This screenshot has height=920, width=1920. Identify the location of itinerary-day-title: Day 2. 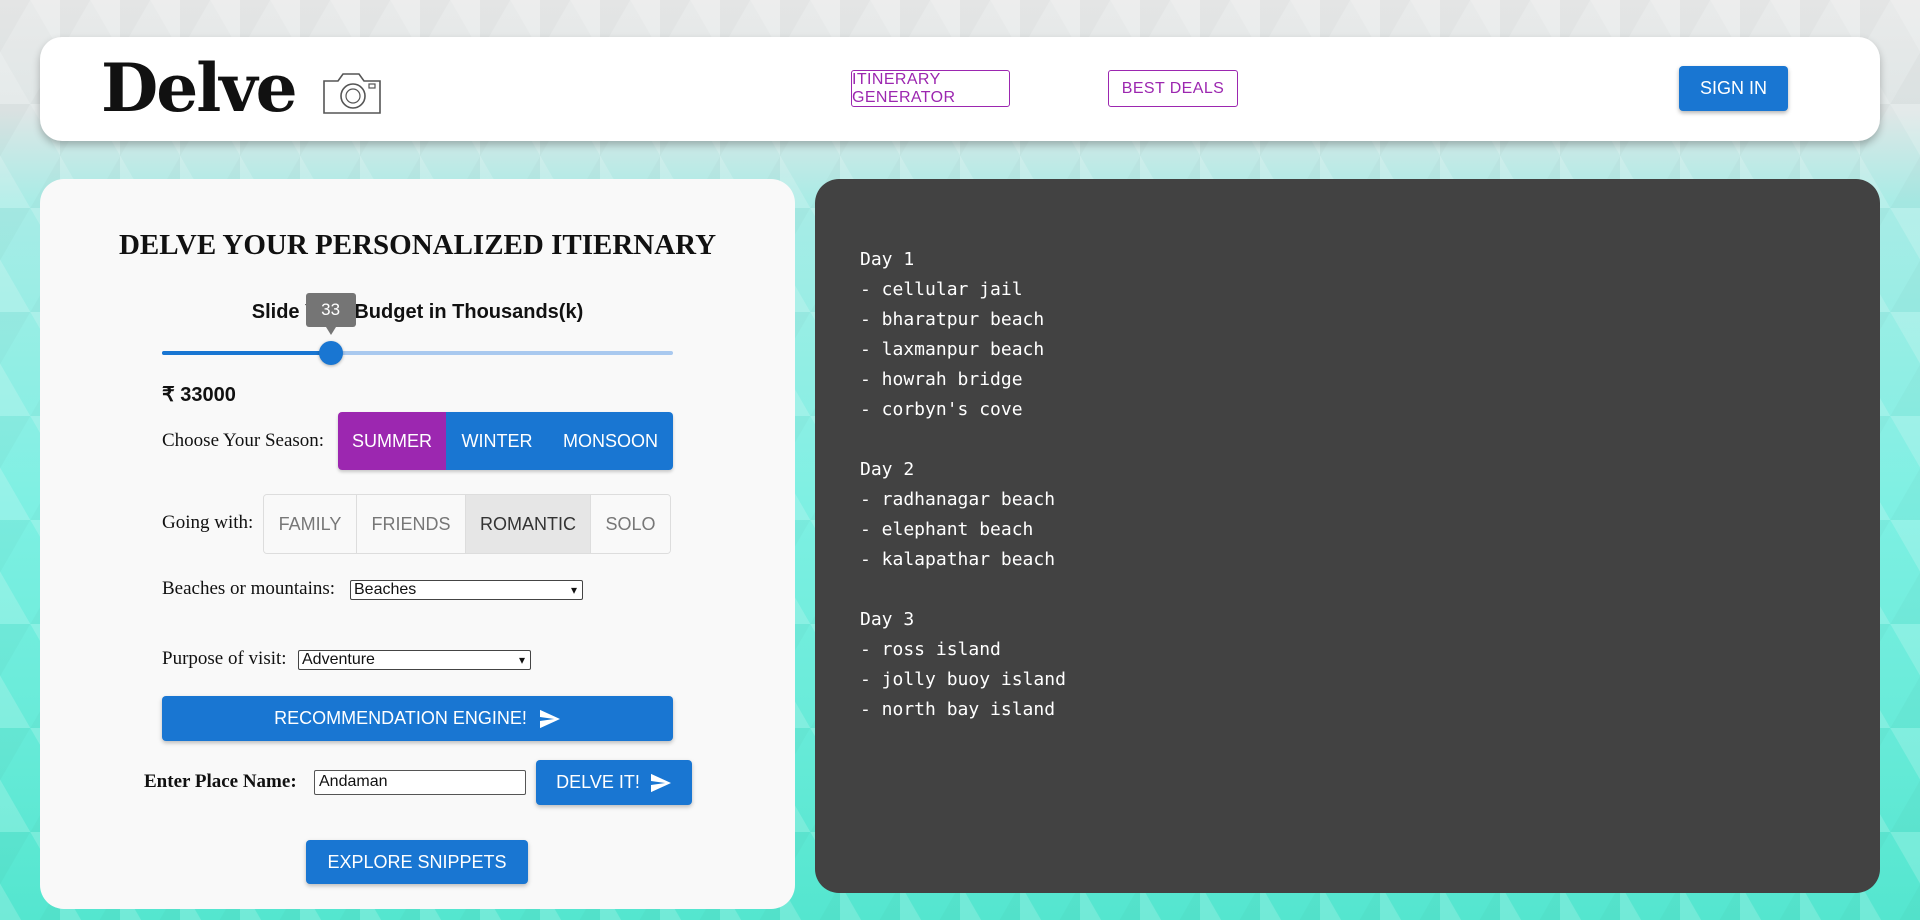
(887, 469).